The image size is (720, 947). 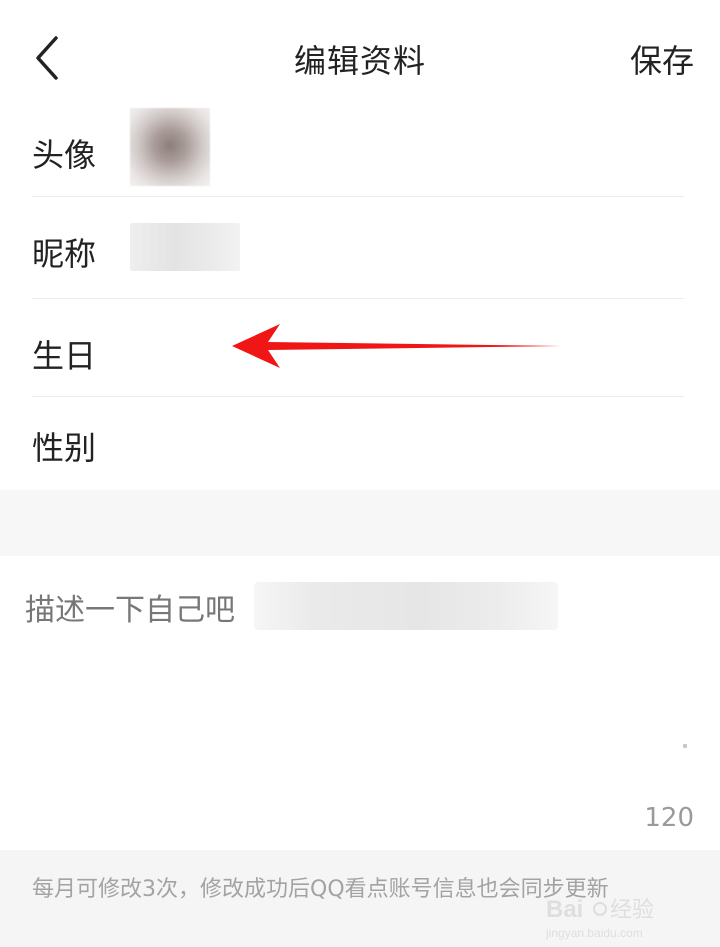 What do you see at coordinates (397, 346) in the screenshot?
I see `annotation-arrow-icon` at bounding box center [397, 346].